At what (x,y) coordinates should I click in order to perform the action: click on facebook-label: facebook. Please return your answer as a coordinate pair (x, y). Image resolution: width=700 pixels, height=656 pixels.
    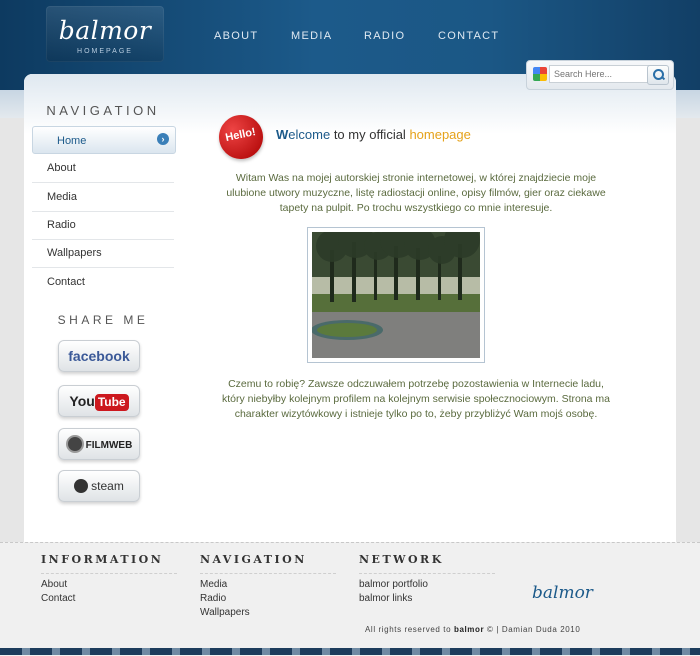
    Looking at the image, I should click on (99, 356).